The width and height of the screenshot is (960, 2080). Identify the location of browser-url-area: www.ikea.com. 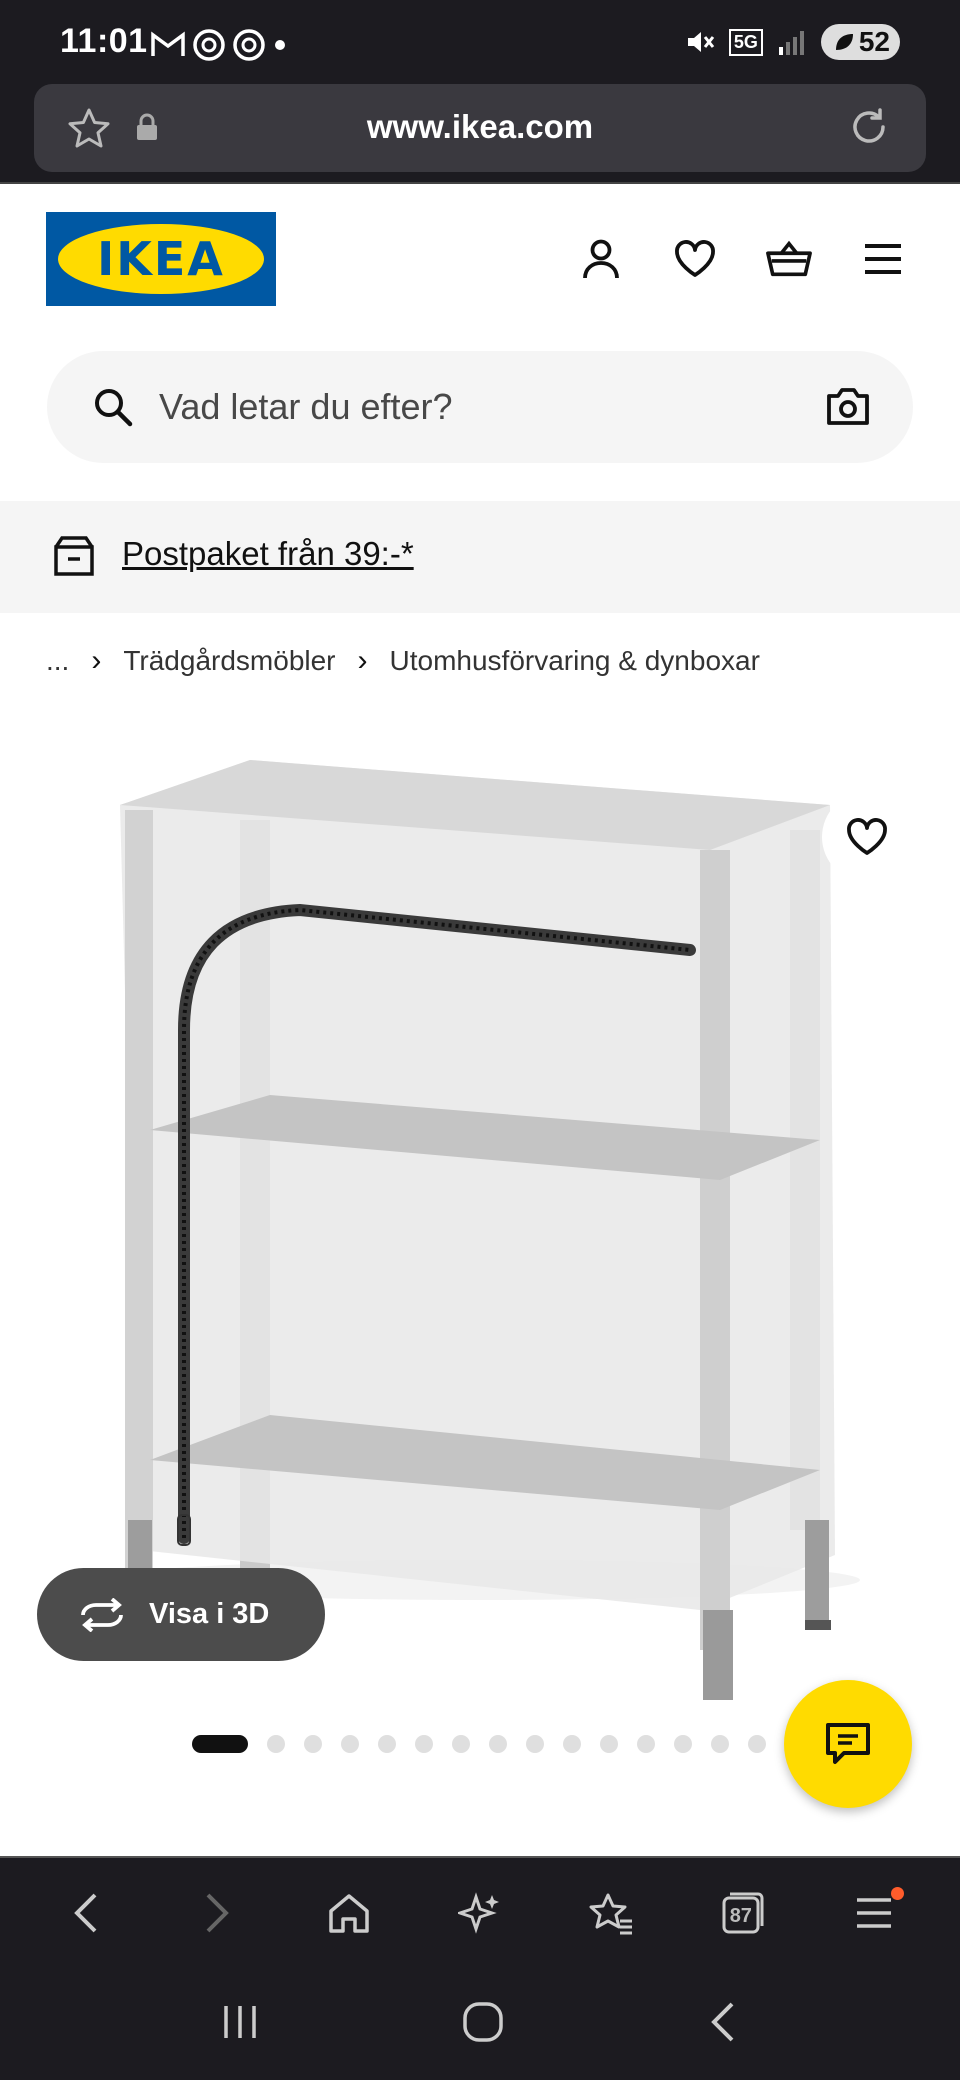
(480, 132).